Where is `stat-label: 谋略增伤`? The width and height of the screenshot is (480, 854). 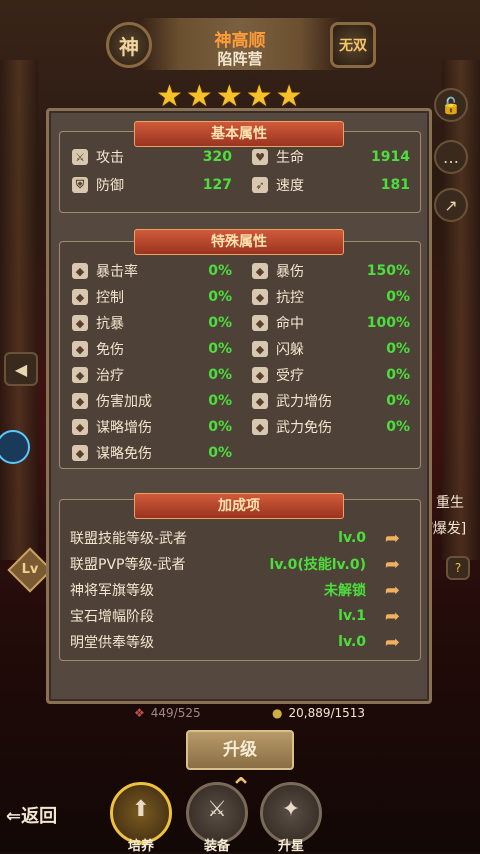 stat-label: 谋略增伤 is located at coordinates (124, 428).